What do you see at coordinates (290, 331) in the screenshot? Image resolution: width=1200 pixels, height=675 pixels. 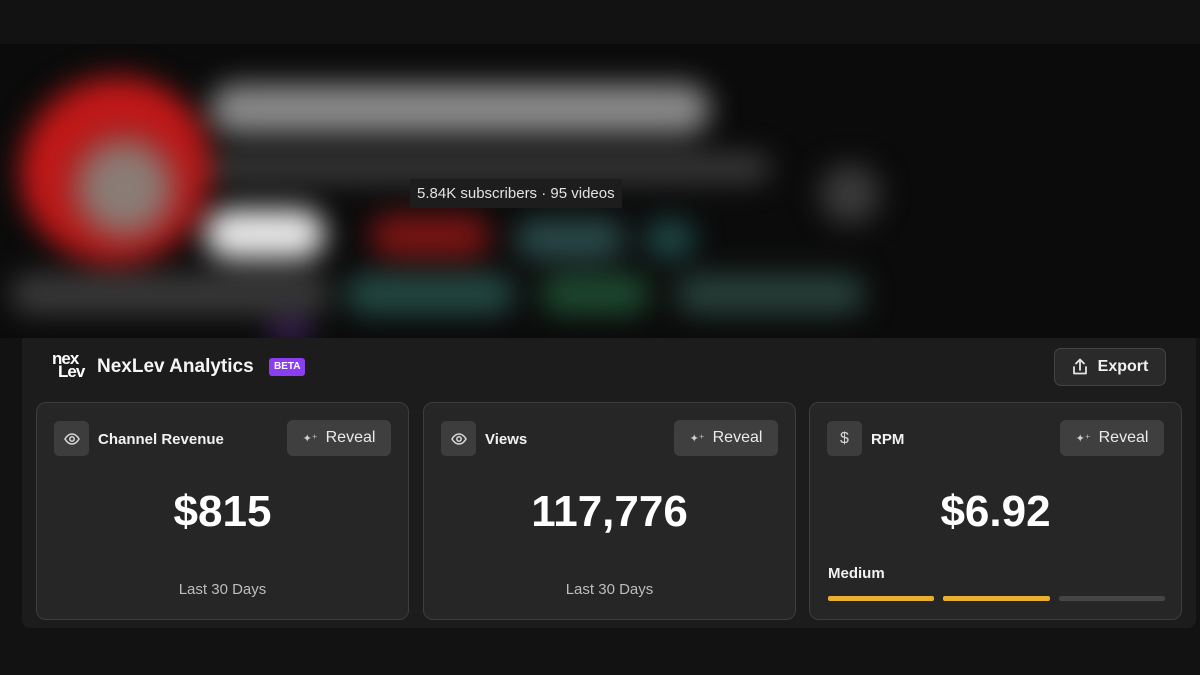 I see `accent-blurred` at bounding box center [290, 331].